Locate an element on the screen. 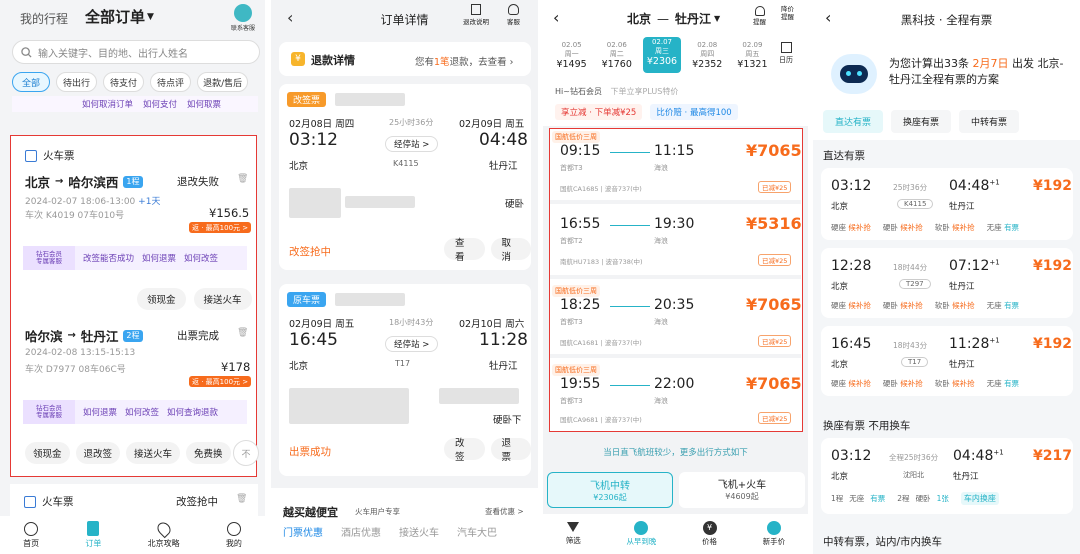  sort-price-button: ¥ 价格 is located at coordinates (709, 534).